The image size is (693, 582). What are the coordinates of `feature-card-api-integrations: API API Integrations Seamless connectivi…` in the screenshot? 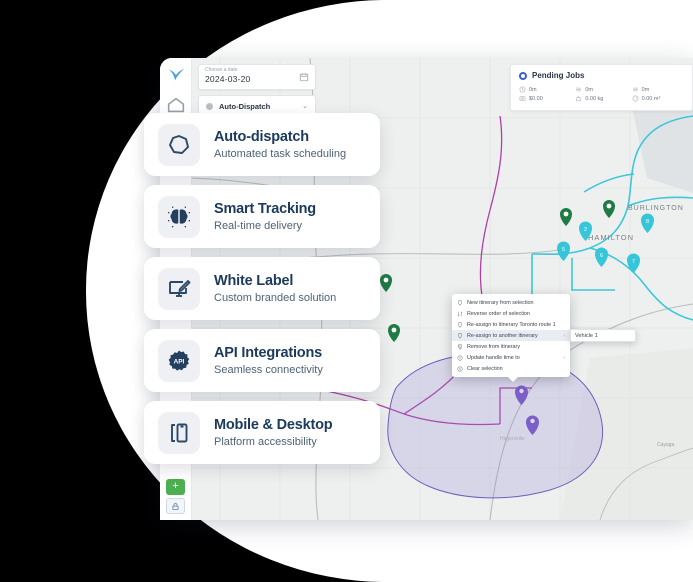 It's located at (262, 360).